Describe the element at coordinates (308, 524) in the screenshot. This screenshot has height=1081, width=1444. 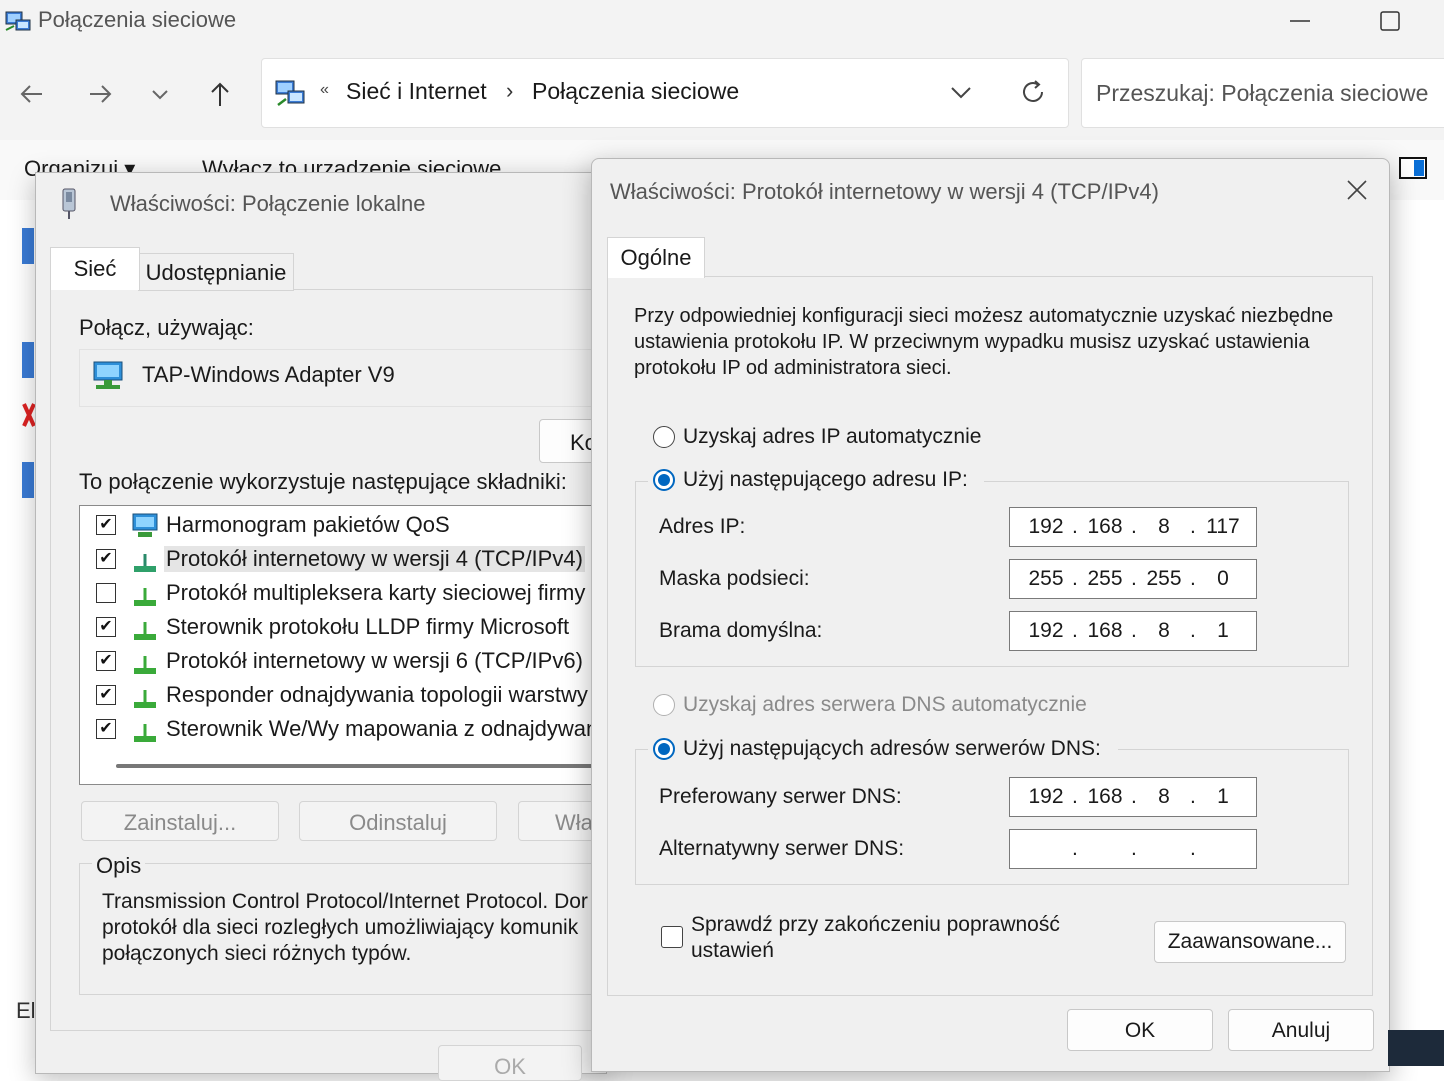
I see `component-label: Harmonogram pakietów QoS` at that location.